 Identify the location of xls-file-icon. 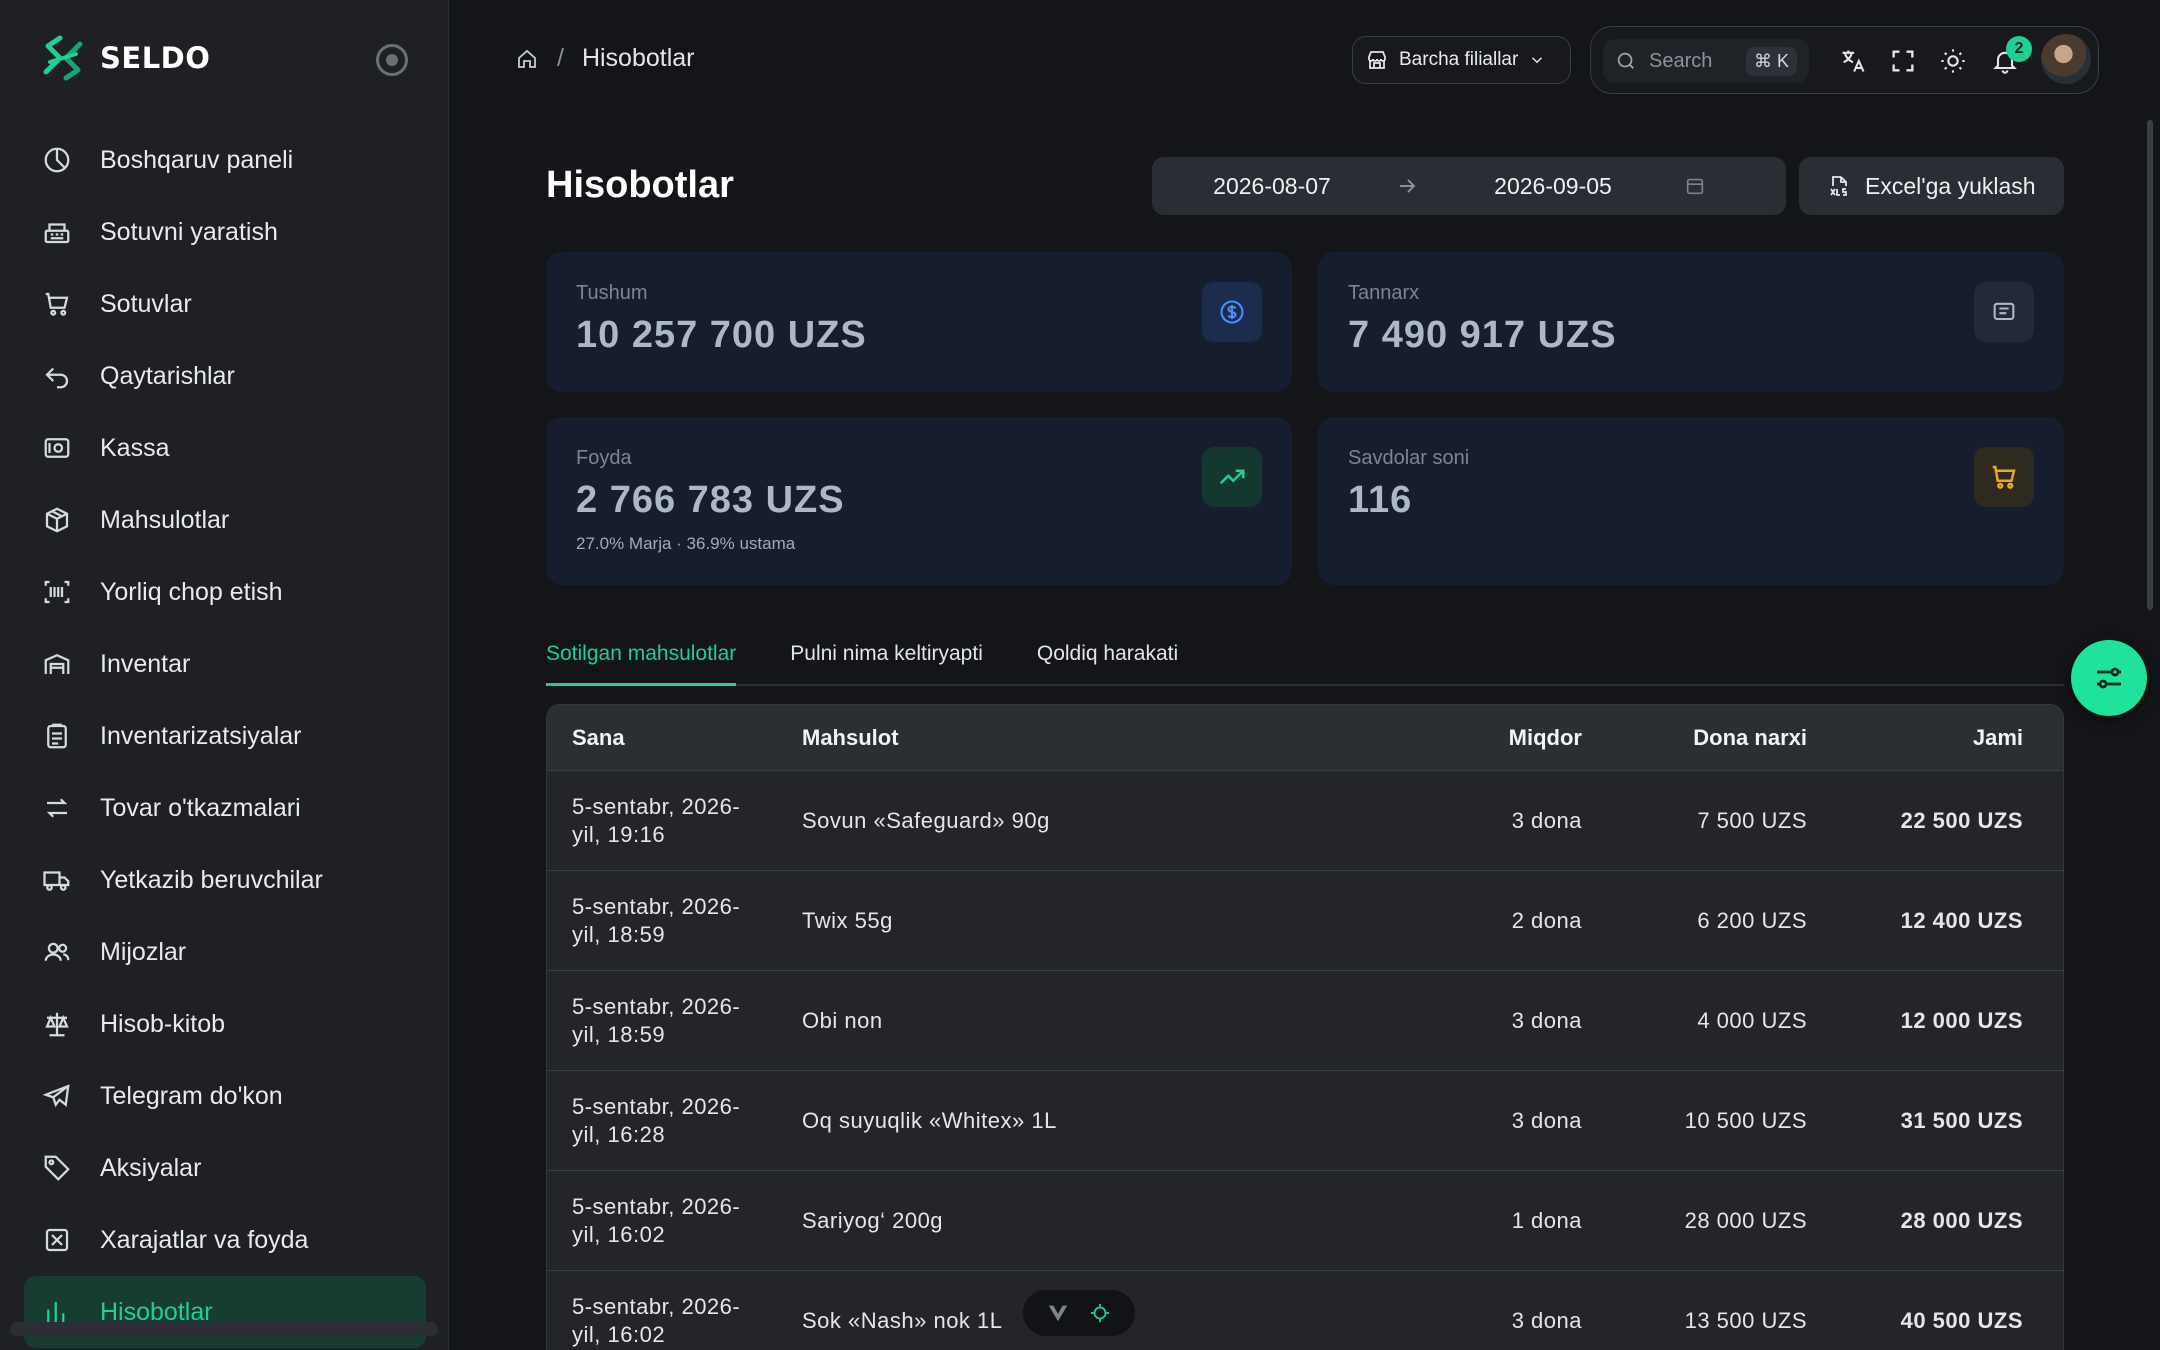
(1838, 186).